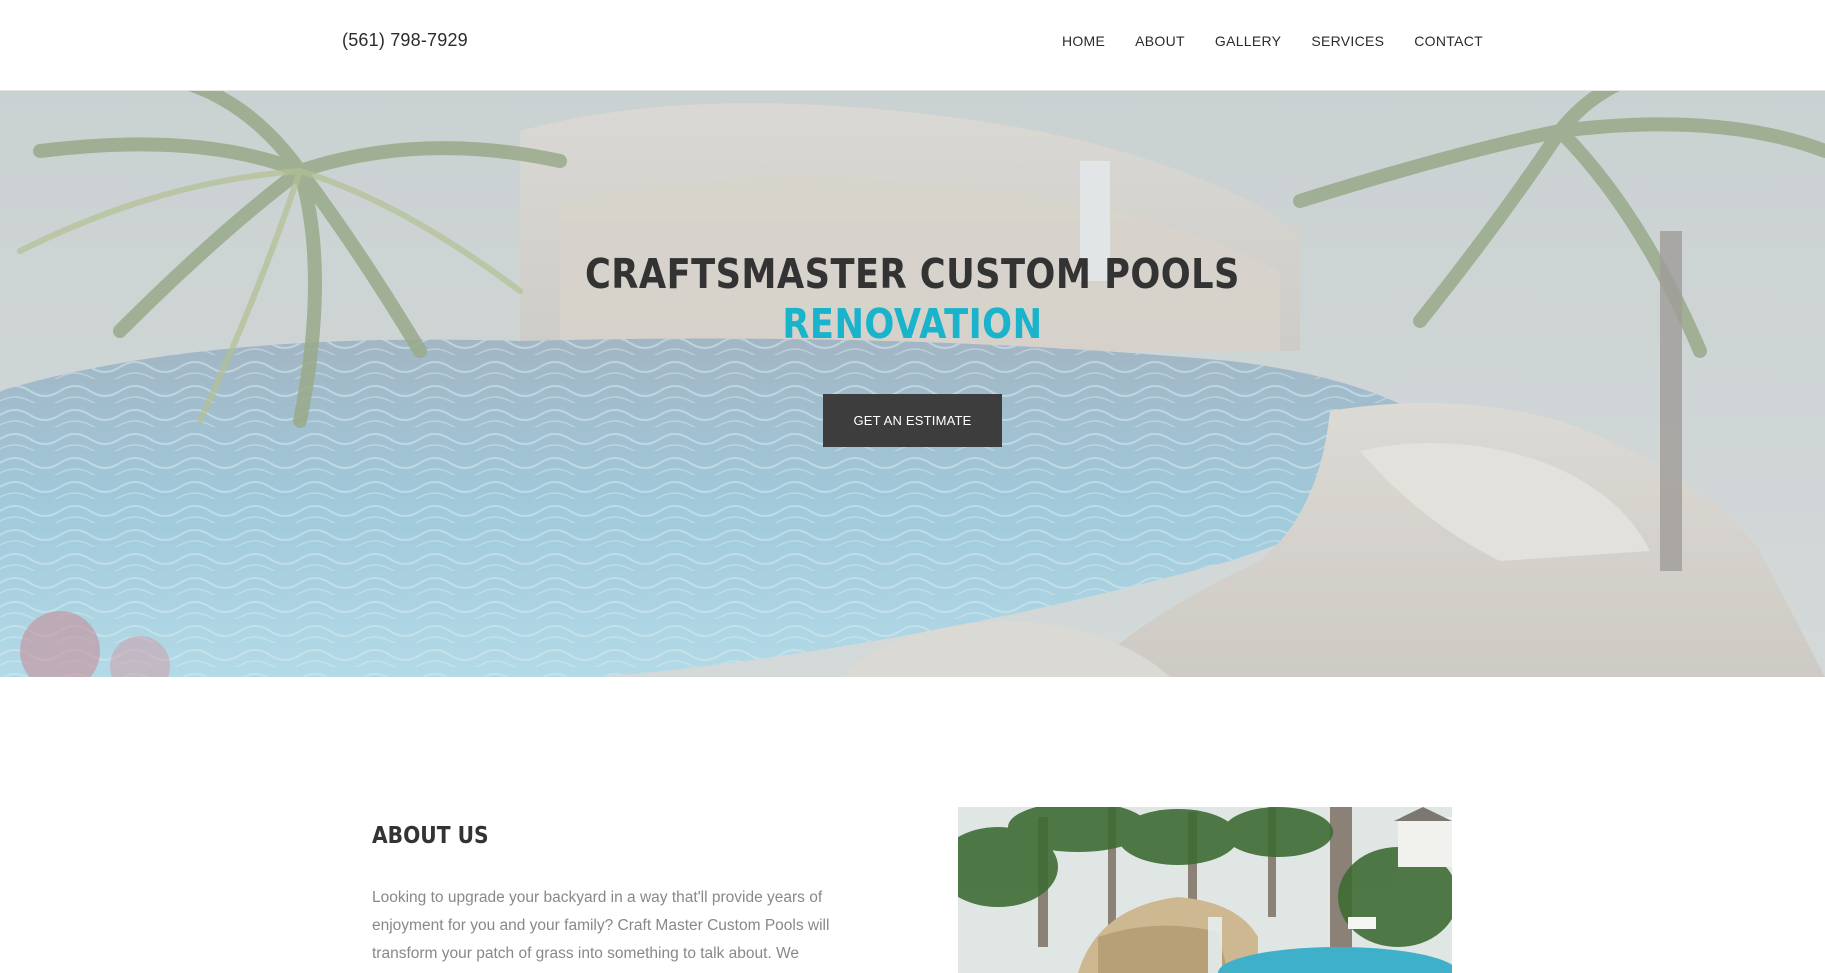 The height and width of the screenshot is (973, 1825). What do you see at coordinates (405, 40) in the screenshot?
I see `phone-number-link: (561) 798-7929` at bounding box center [405, 40].